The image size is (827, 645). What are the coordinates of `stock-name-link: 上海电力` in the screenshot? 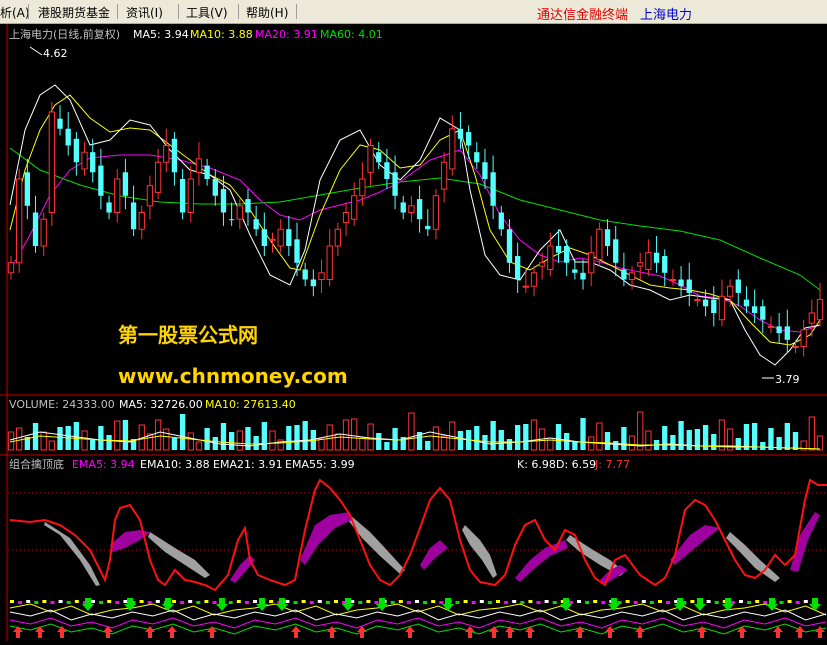 It's located at (666, 13).